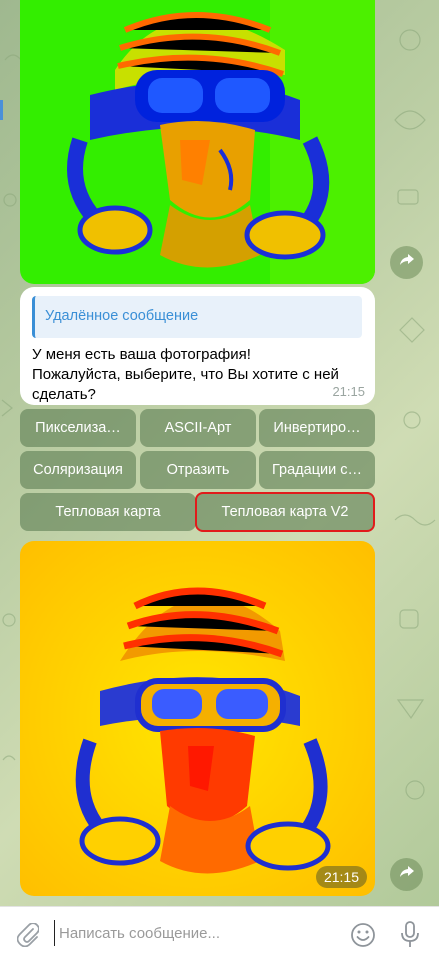 This screenshot has height=961, width=439. What do you see at coordinates (196, 933) in the screenshot?
I see `message-input` at bounding box center [196, 933].